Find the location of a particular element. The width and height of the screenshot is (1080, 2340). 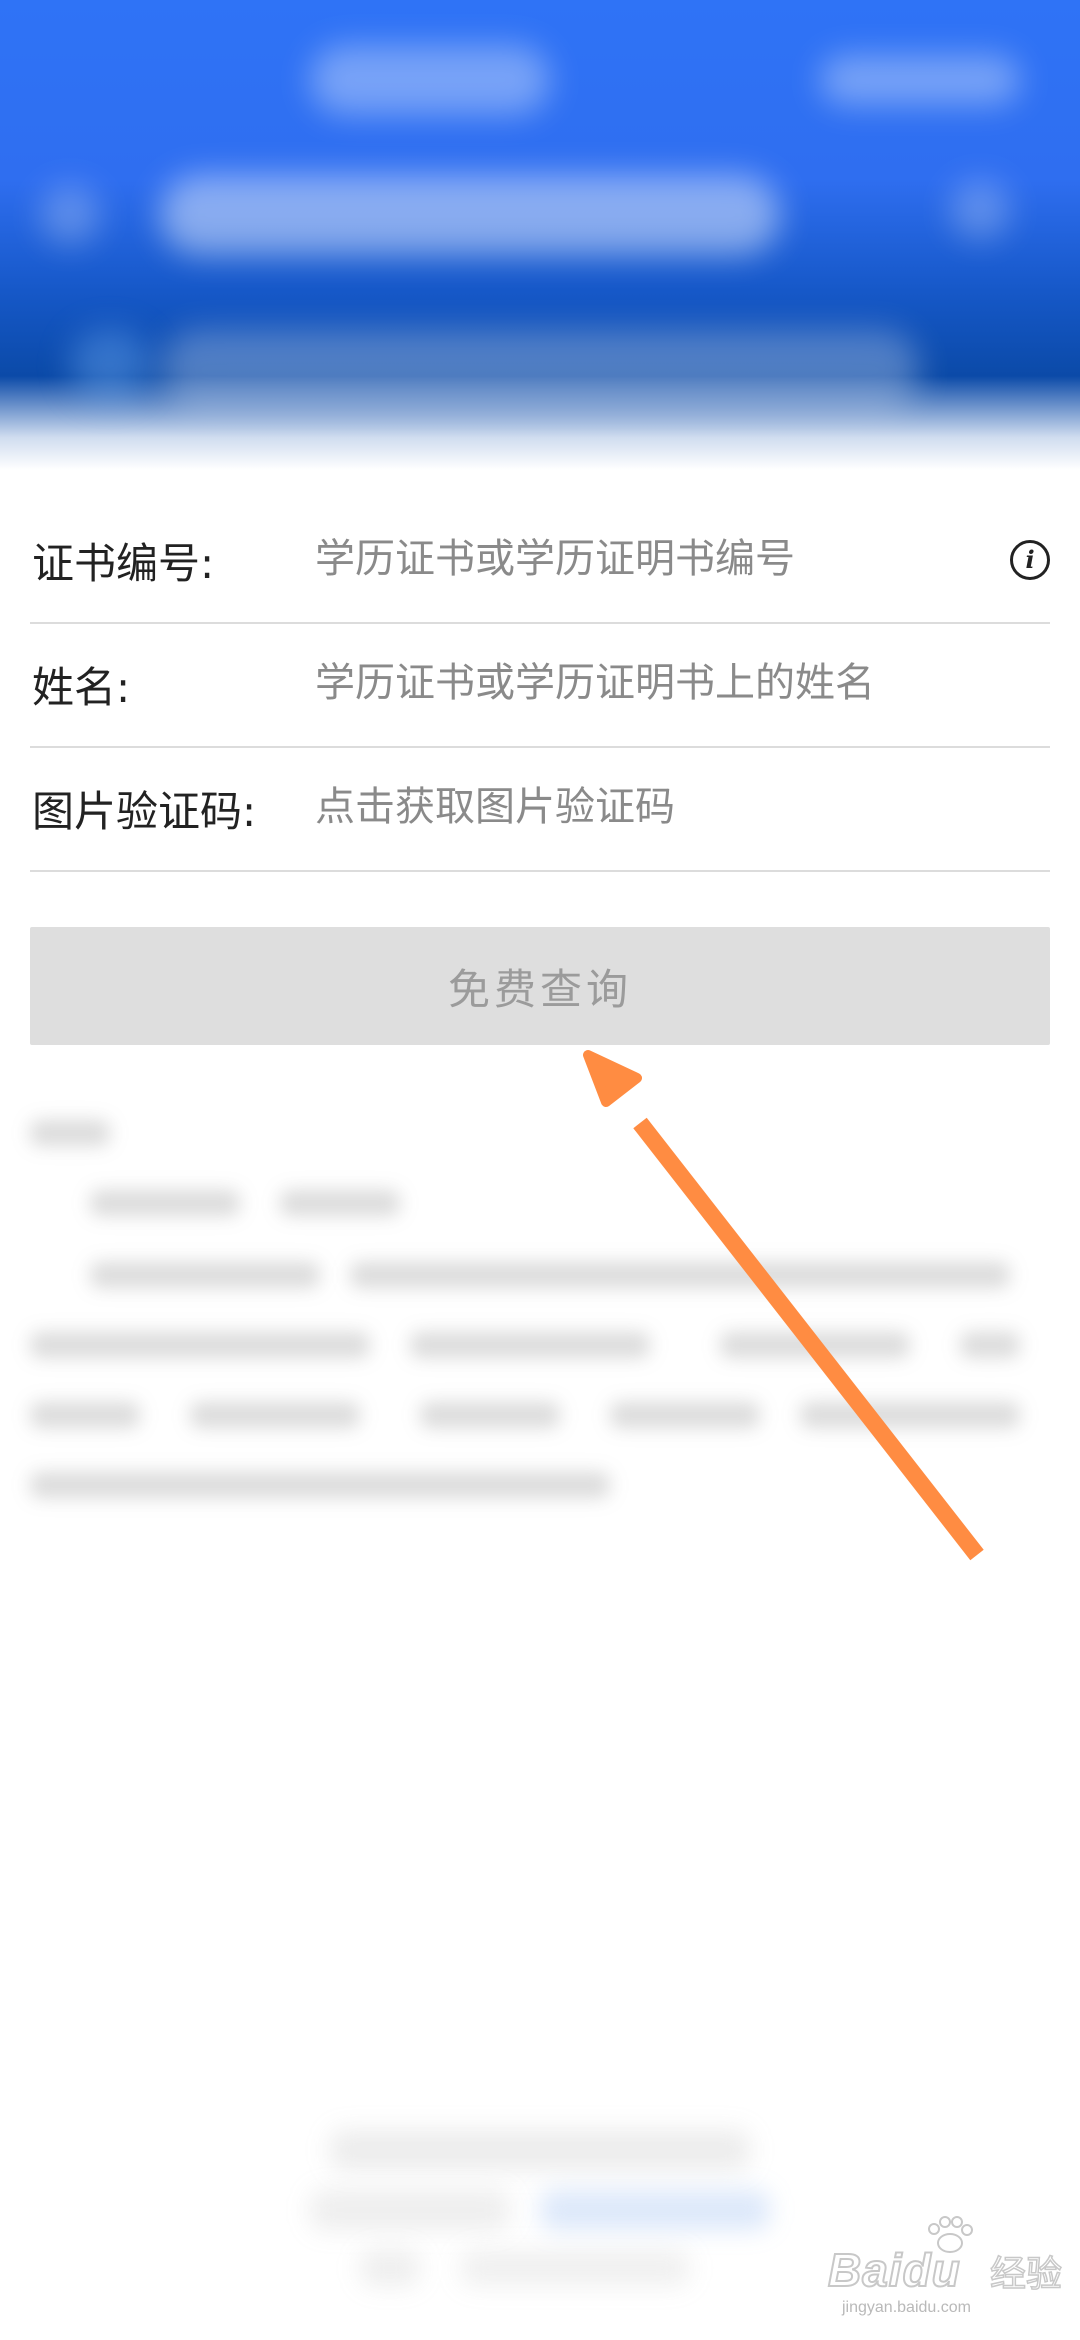

watermark-url: jingyan.baidu.com is located at coordinates (906, 2307).